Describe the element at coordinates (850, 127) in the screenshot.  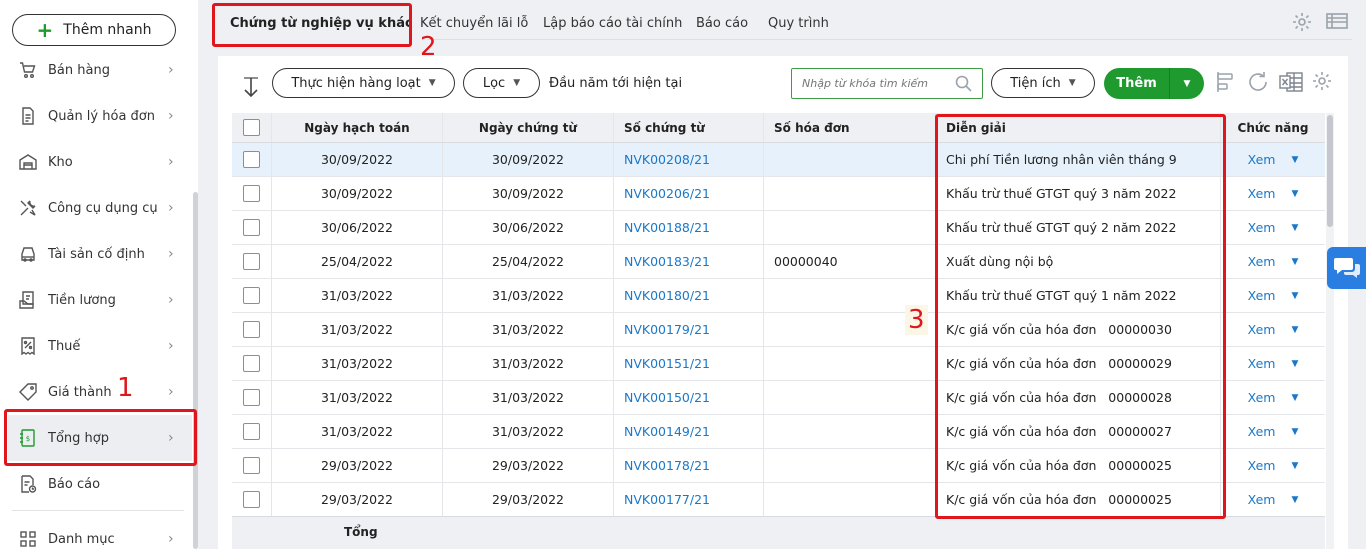
I see `column-header: Số hóa đơn` at that location.